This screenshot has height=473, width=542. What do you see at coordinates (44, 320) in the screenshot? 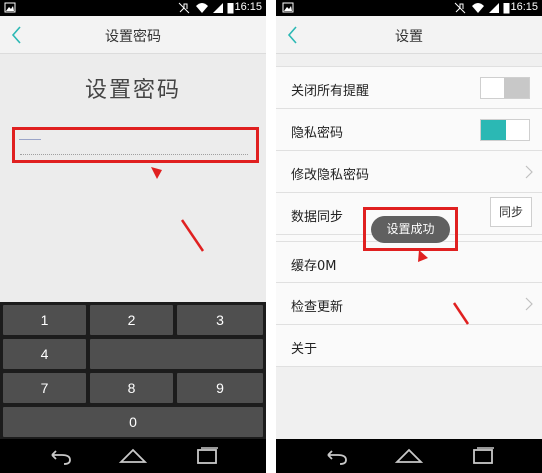
I see `key-1: 1` at bounding box center [44, 320].